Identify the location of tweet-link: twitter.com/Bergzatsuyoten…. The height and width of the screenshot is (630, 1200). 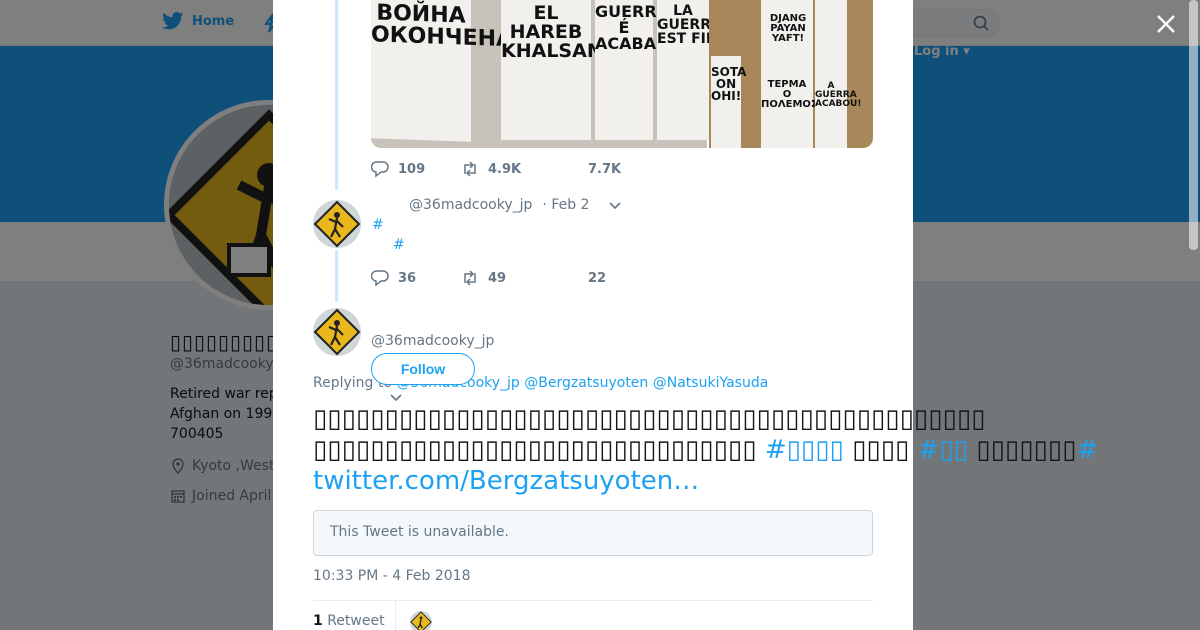
(613, 481).